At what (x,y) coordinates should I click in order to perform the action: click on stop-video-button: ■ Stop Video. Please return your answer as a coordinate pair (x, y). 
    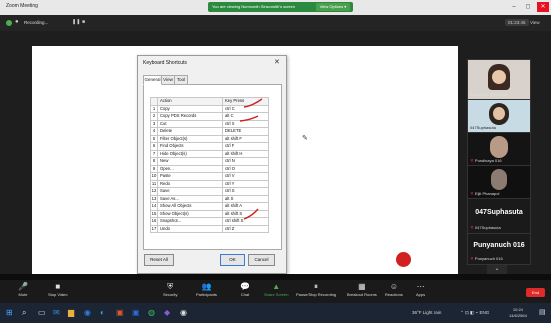
    Looking at the image, I should click on (58, 289).